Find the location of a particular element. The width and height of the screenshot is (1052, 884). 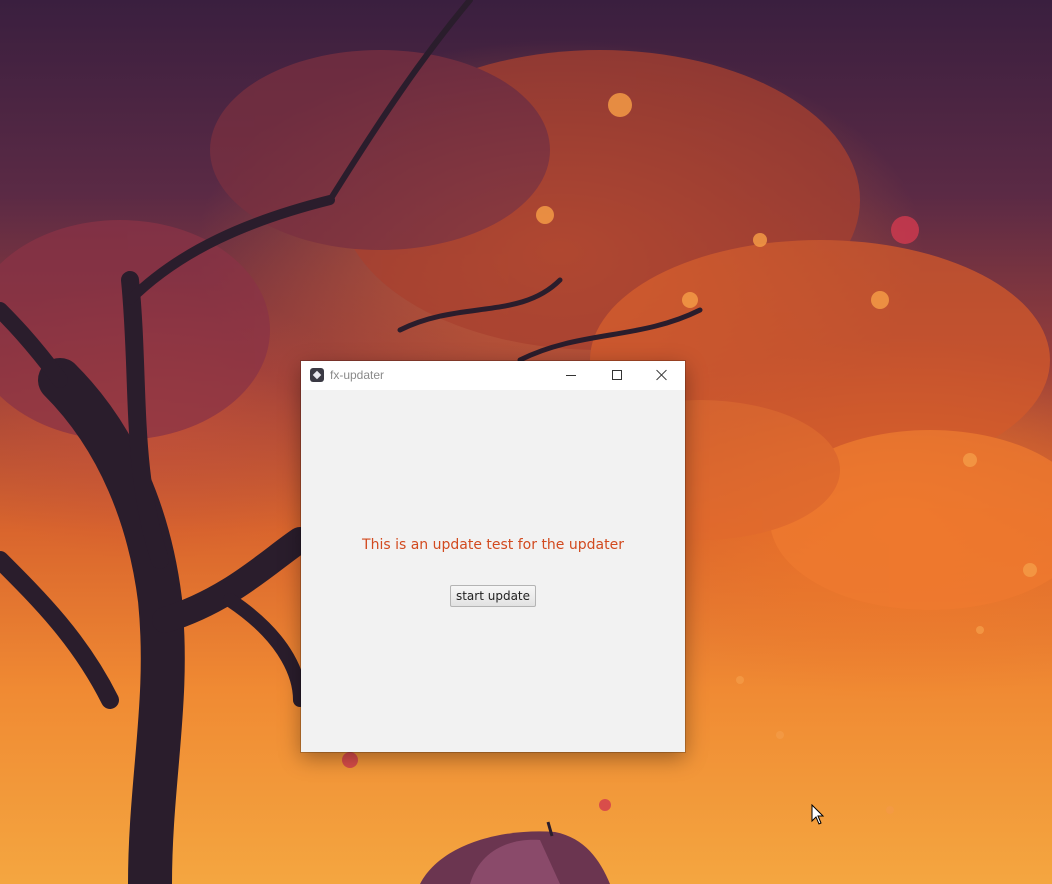

minimize-icon is located at coordinates (571, 375).